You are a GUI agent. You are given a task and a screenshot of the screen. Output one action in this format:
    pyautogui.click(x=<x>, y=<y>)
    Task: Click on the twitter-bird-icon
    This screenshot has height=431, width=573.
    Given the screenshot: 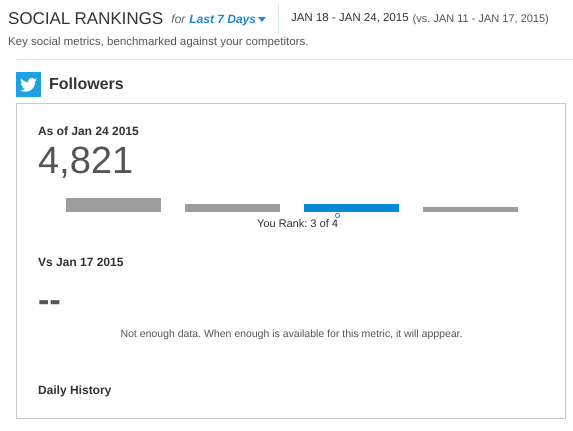 What is the action you would take?
    pyautogui.click(x=28, y=85)
    